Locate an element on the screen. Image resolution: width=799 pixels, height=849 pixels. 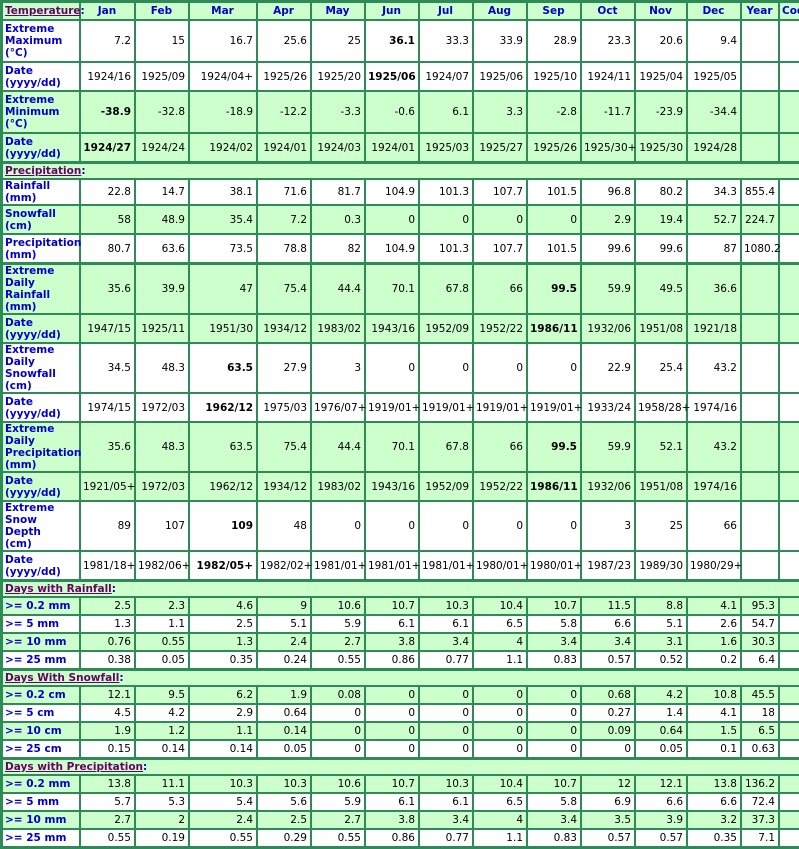
value-cell: 78.8 is located at coordinates (284, 248).